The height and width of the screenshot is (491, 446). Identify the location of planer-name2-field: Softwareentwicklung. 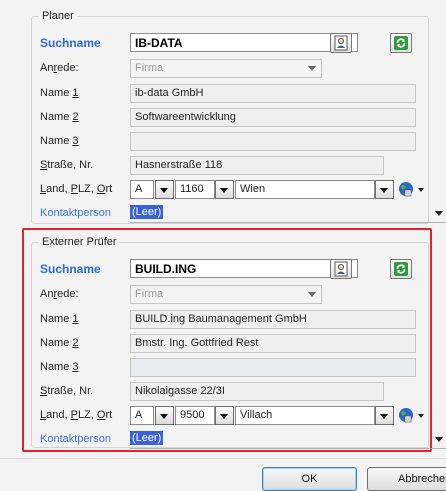
(273, 117).